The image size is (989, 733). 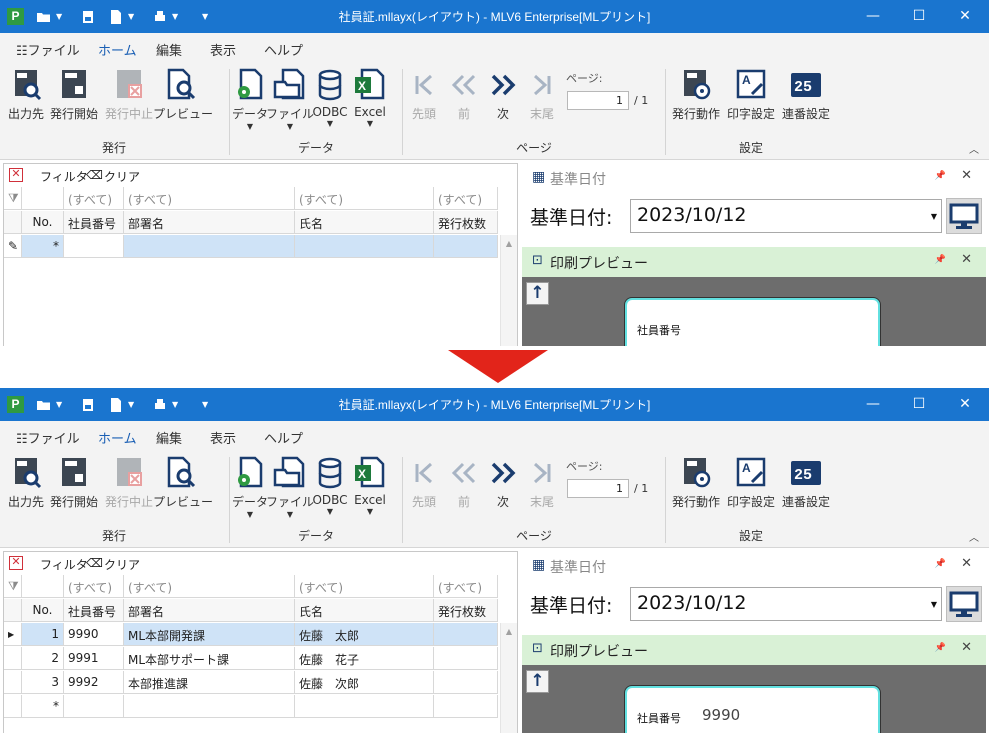 I want to click on new-row: *, so click(x=252, y=706).